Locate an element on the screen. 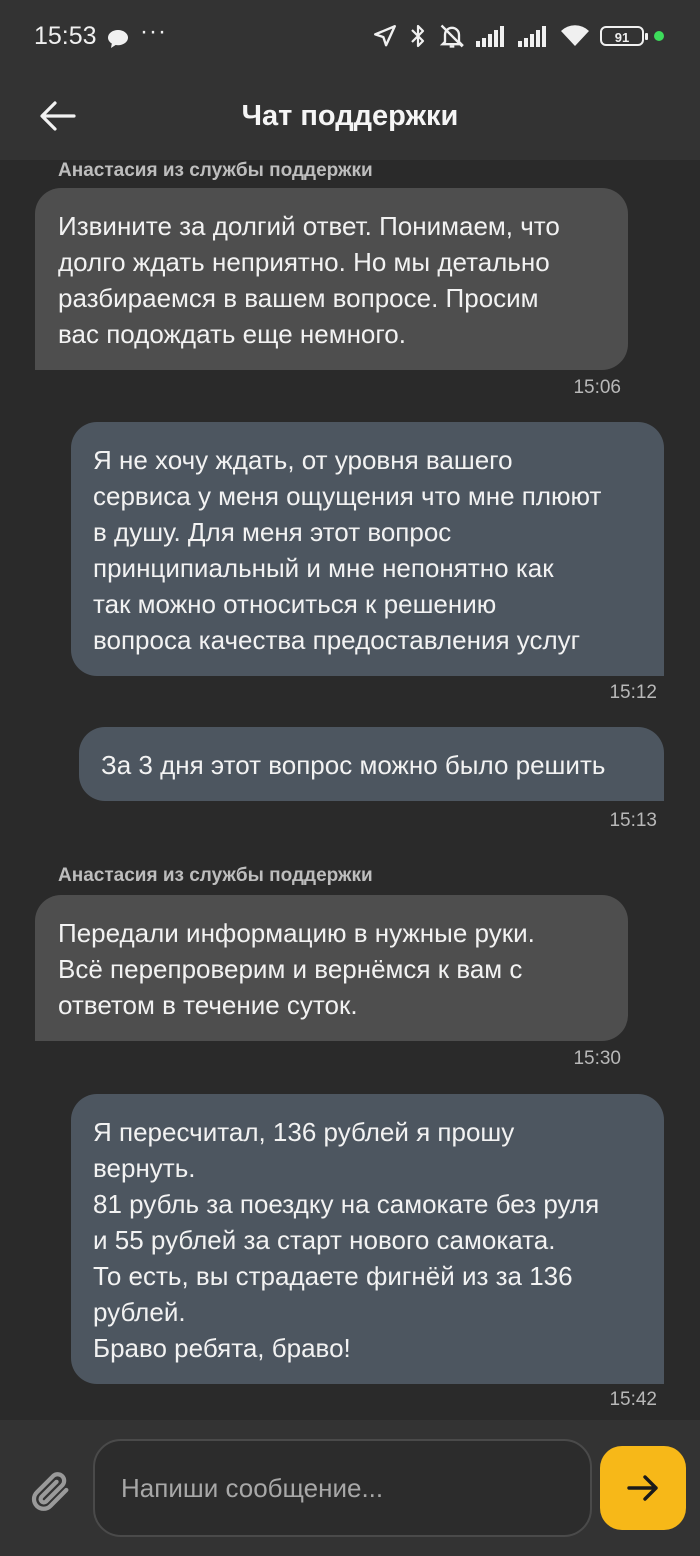  location-icon is located at coordinates (385, 36).